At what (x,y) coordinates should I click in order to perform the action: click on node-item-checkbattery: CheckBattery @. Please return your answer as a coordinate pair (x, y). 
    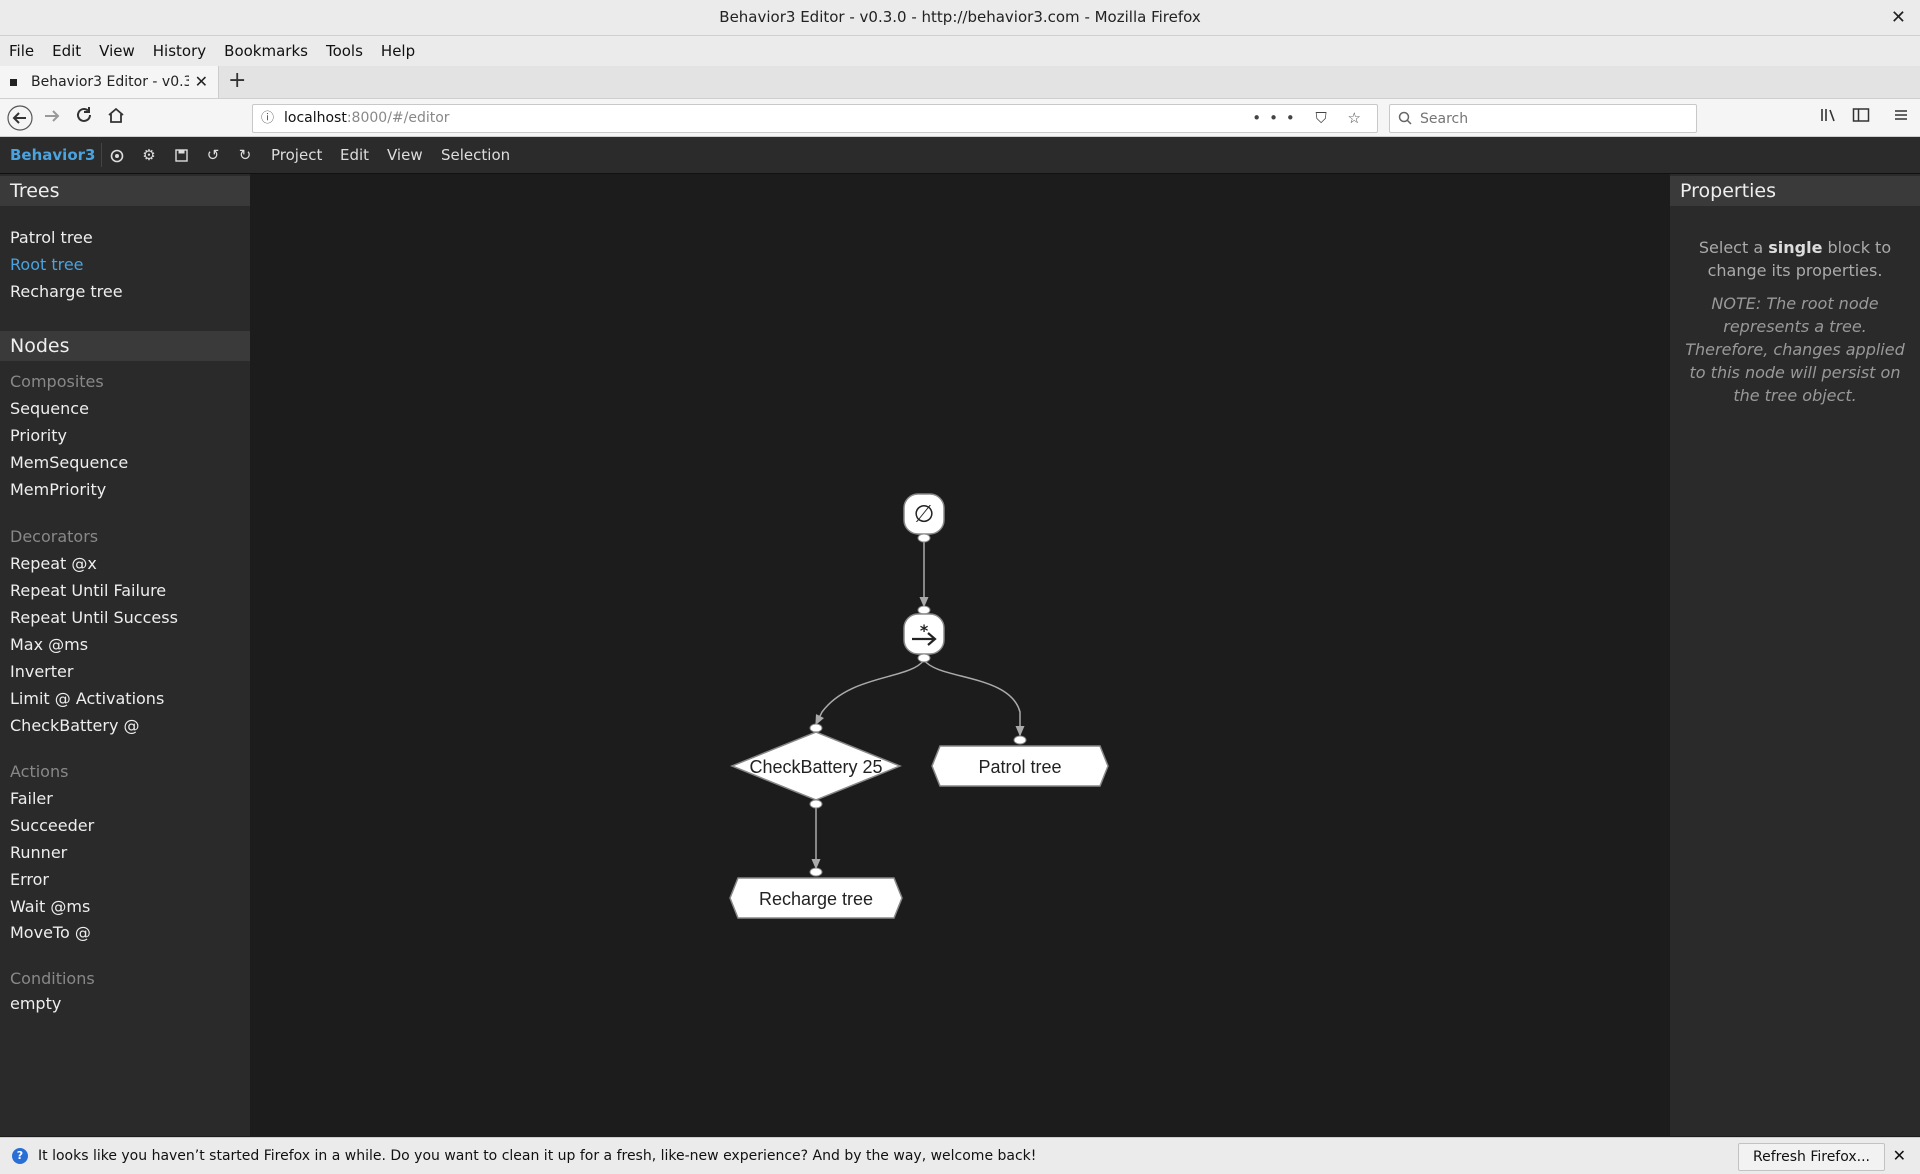
    Looking at the image, I should click on (75, 725).